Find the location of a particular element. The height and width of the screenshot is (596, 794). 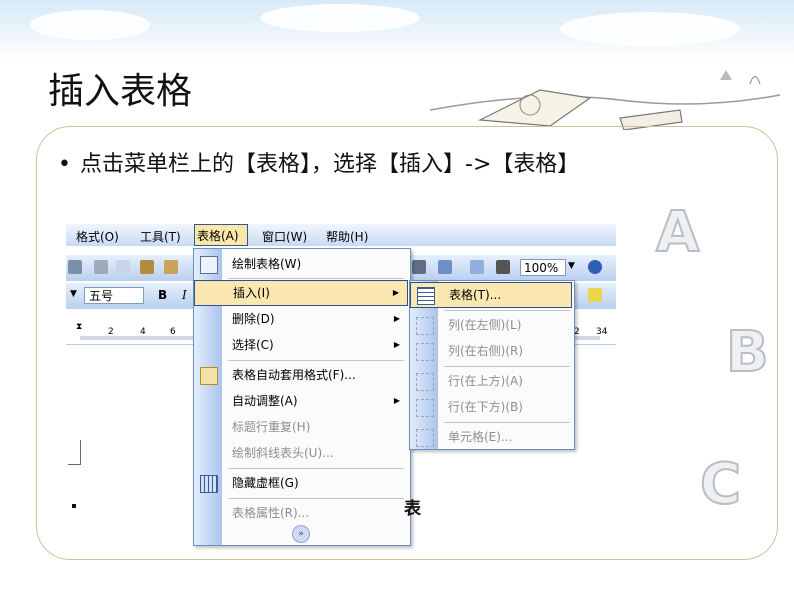

gridlines-icon is located at coordinates (209, 484).